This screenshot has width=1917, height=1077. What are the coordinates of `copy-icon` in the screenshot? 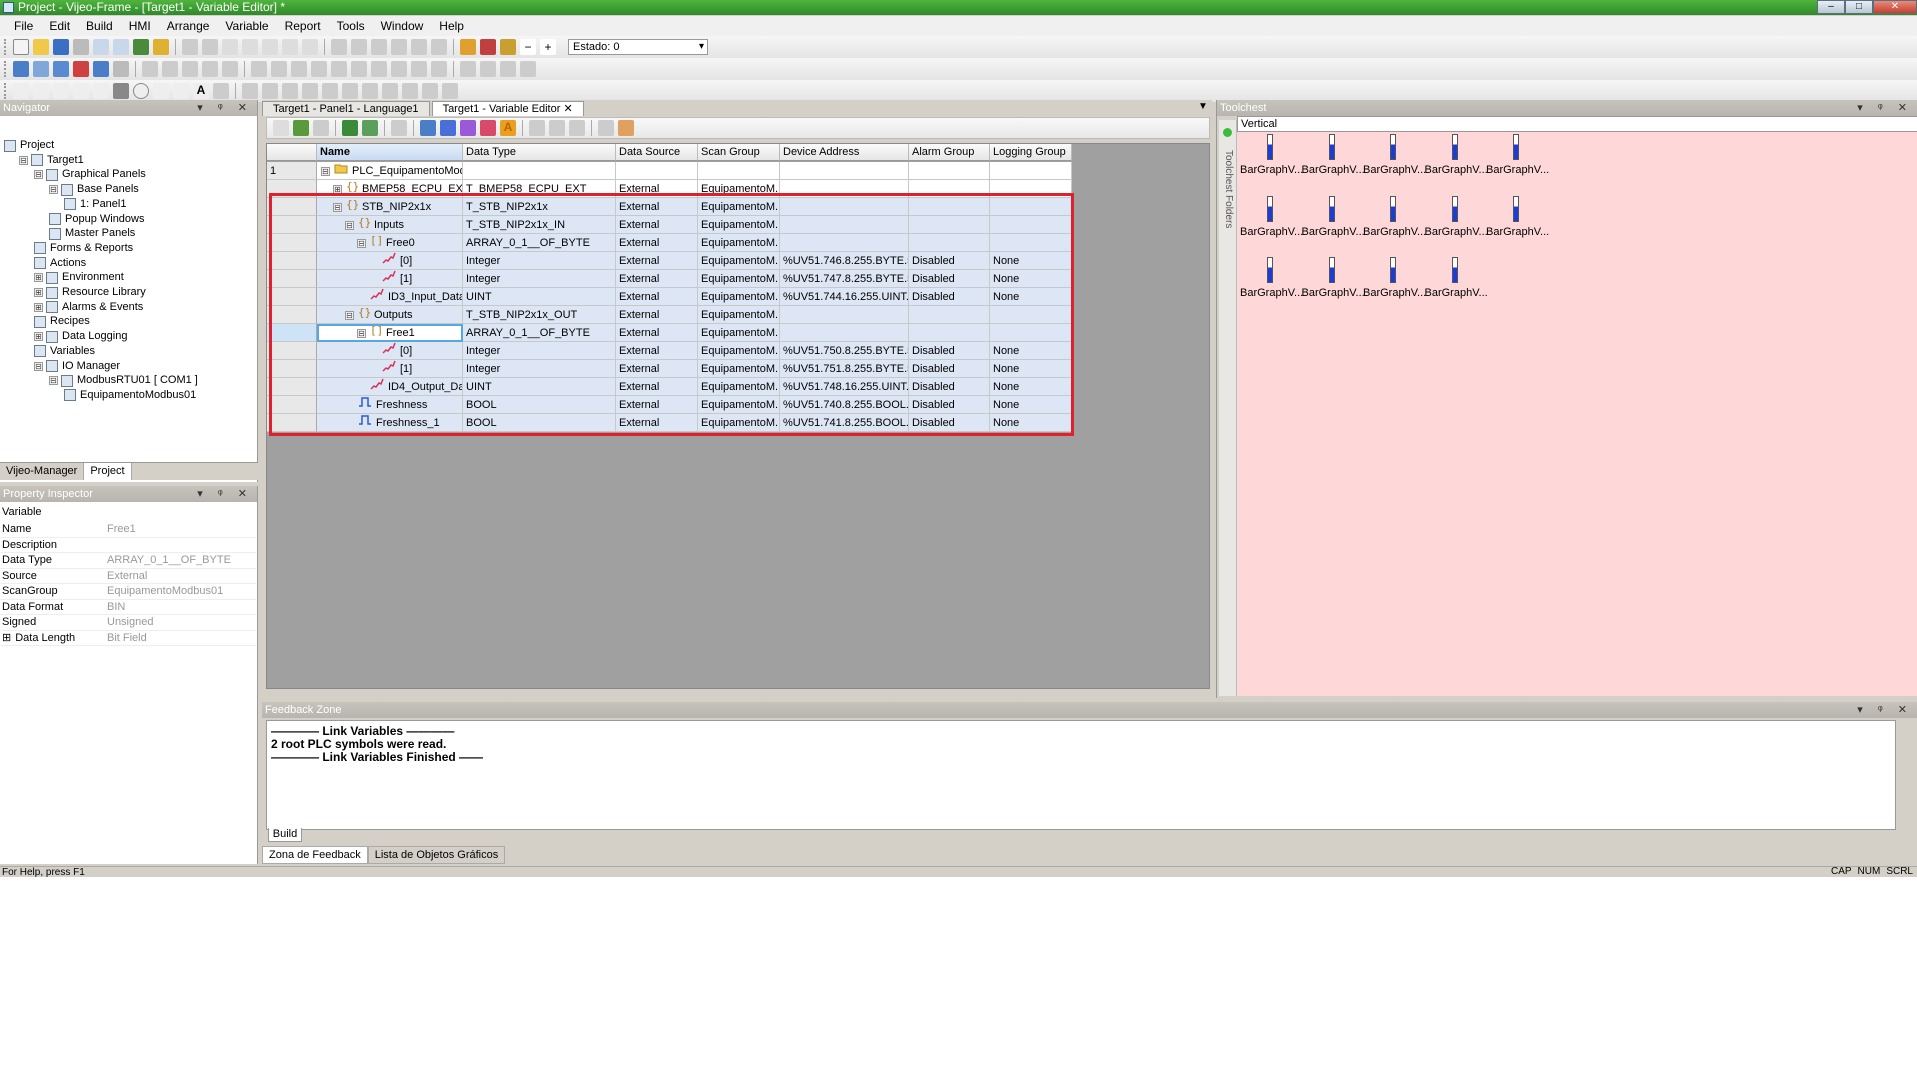 It's located at (250, 47).